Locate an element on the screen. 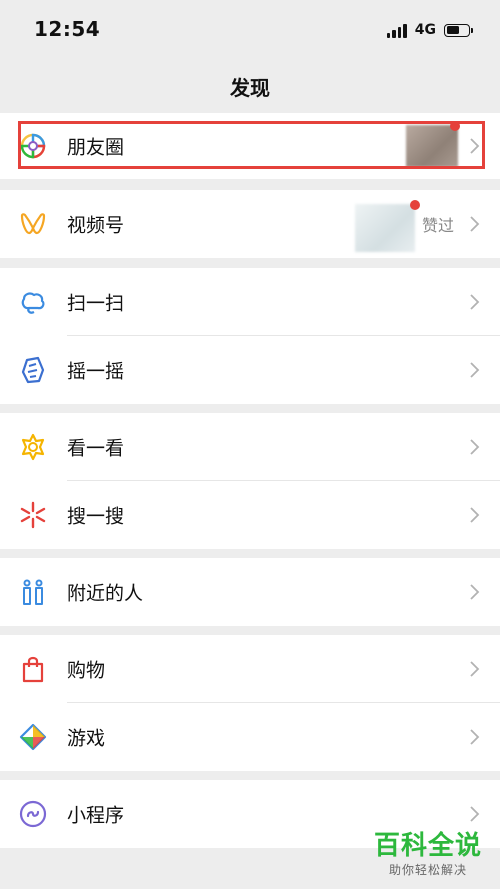 This screenshot has width=500, height=889. moments-label: 朋友圈 is located at coordinates (96, 147).